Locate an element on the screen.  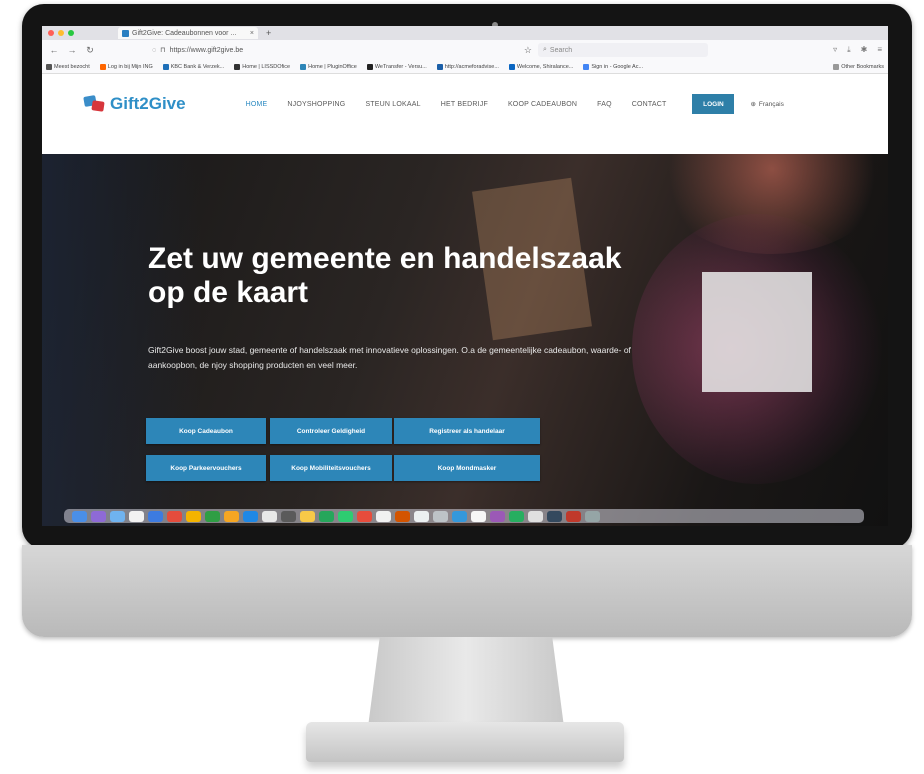
search-icon: ⌕ is located at coordinates (545, 49).